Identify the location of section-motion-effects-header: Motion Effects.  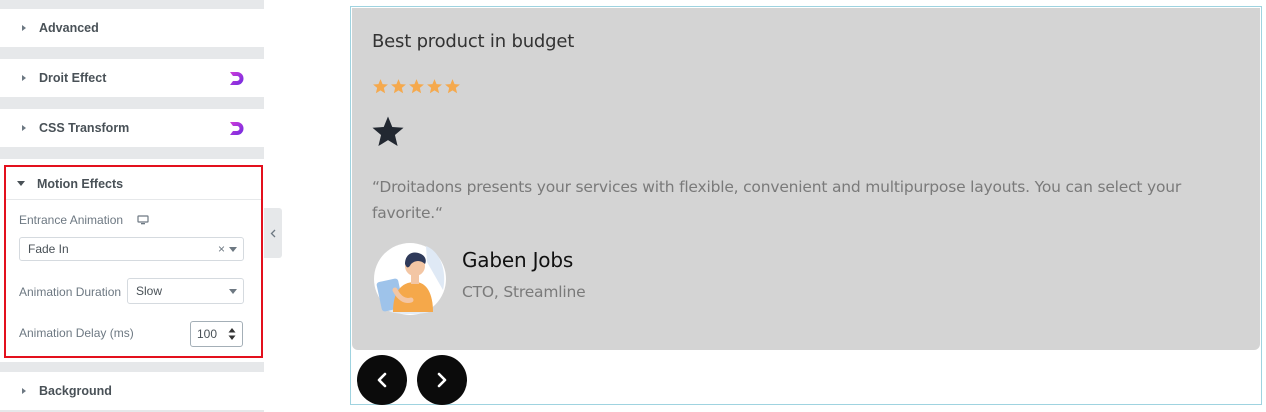
(133, 183).